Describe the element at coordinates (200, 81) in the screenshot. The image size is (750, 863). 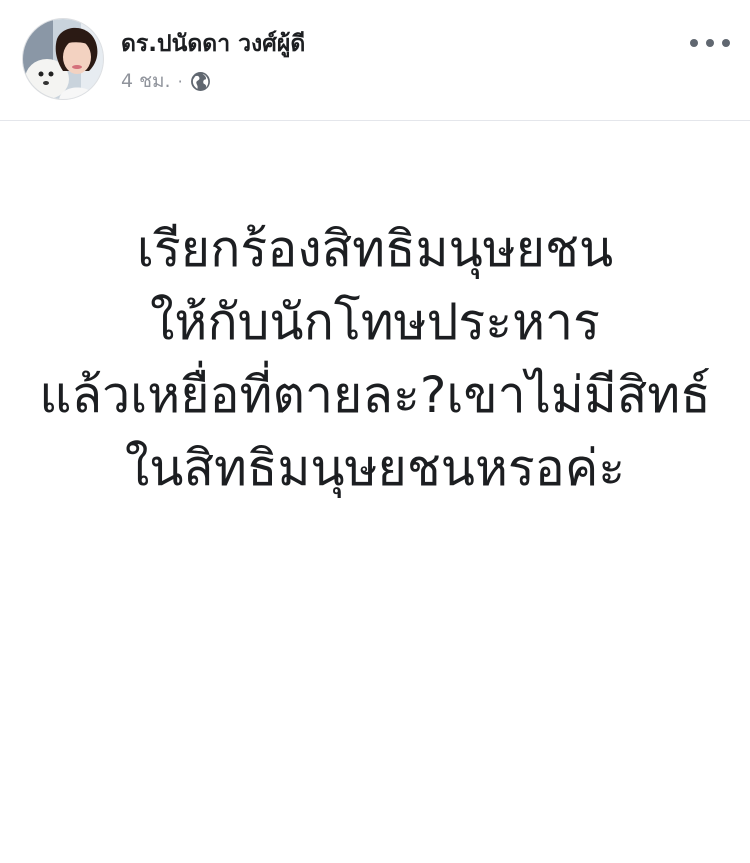
I see `globe-icon` at that location.